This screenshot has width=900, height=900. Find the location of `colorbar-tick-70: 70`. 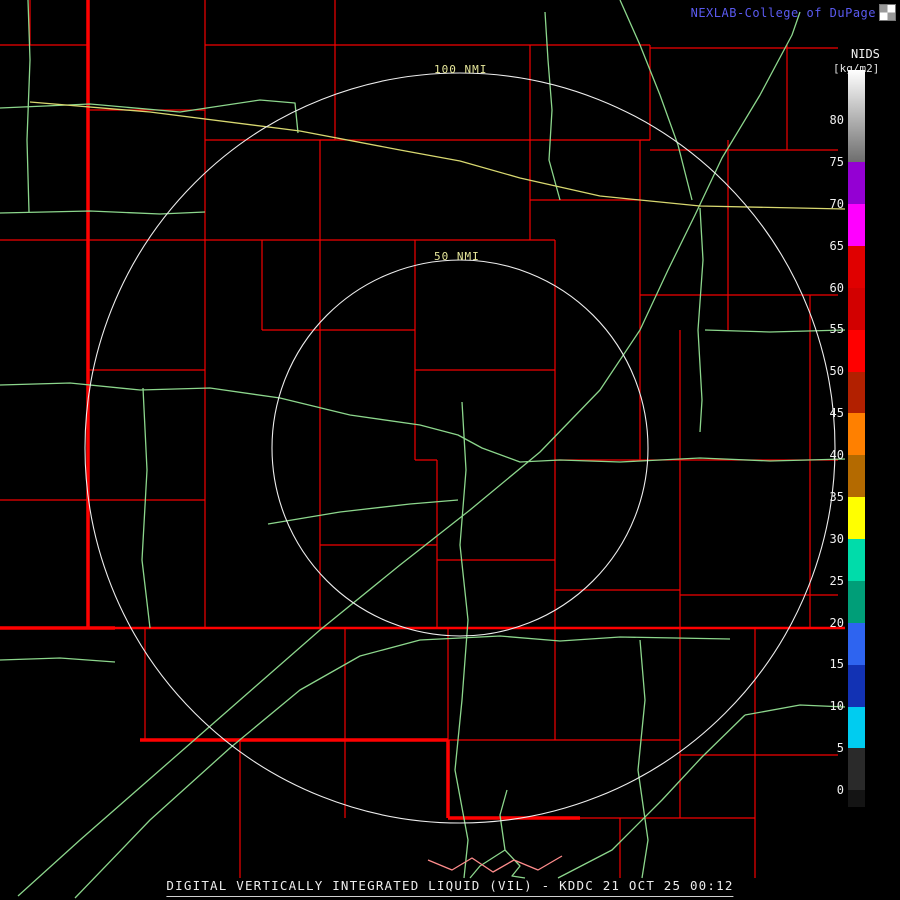

colorbar-tick-70: 70 is located at coordinates (836, 203).